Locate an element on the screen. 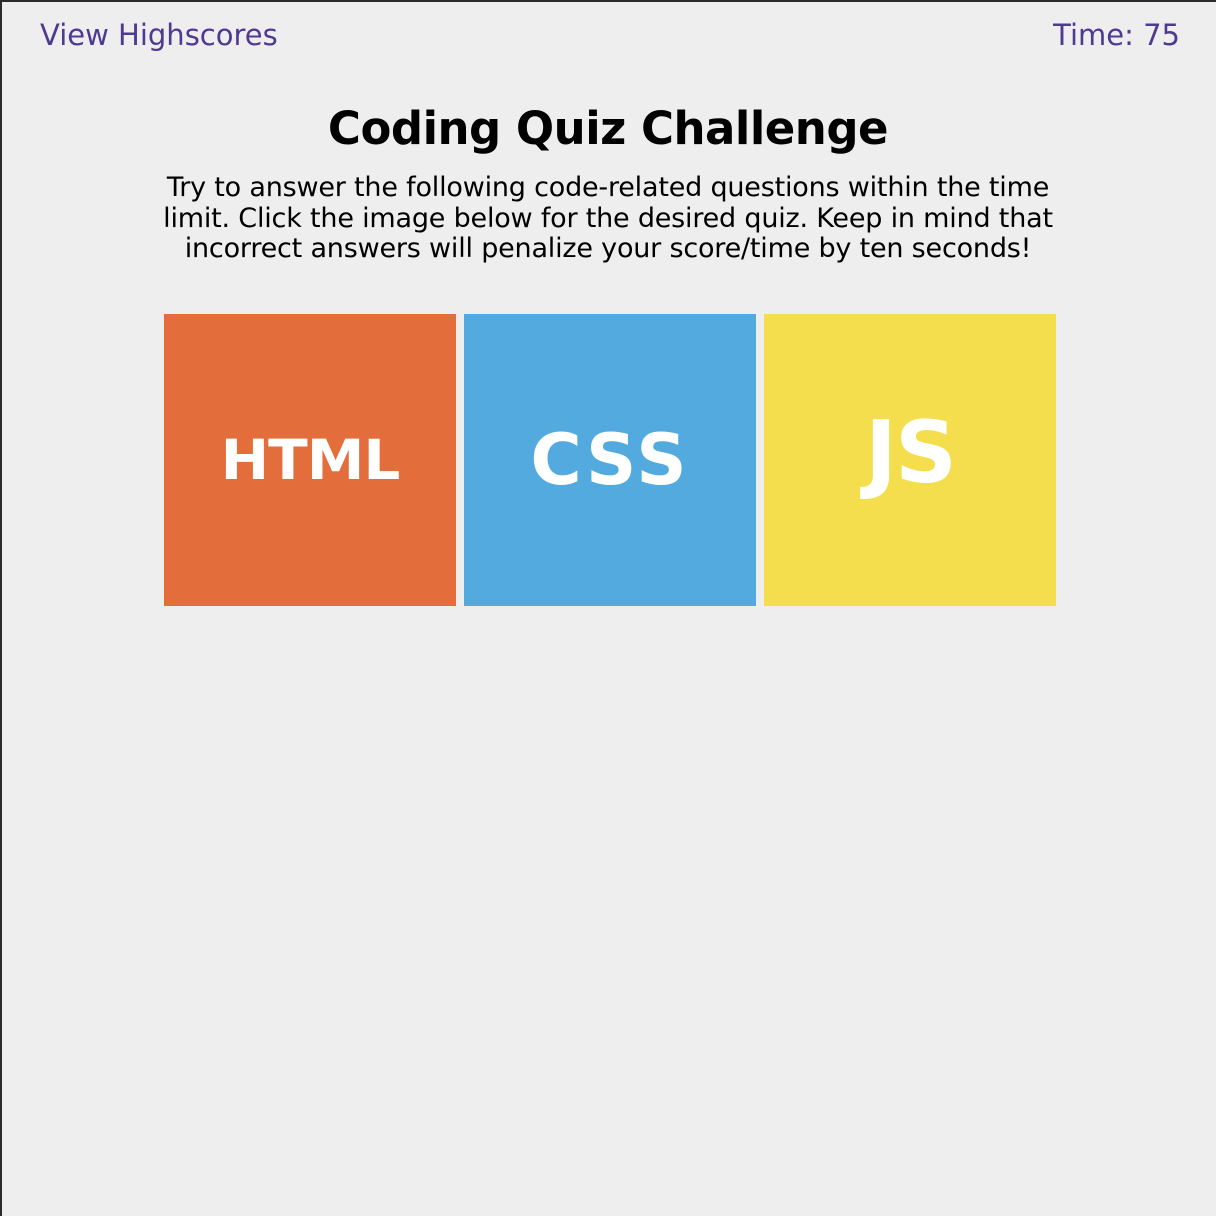 The height and width of the screenshot is (1216, 1216). js-quiz-label: JS is located at coordinates (911, 453).